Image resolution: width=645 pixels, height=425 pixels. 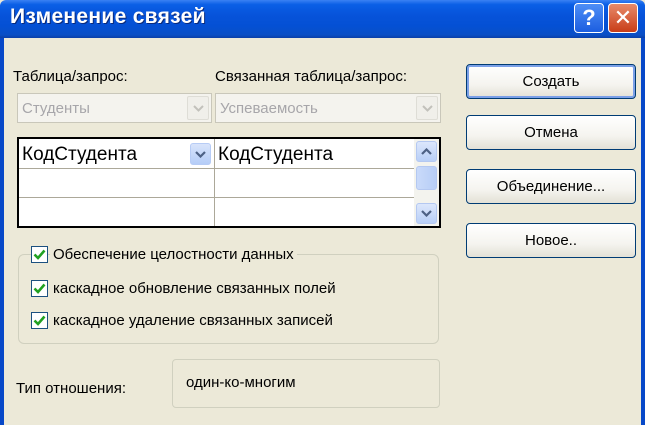 I want to click on grid-scrollbar, so click(x=426, y=182).